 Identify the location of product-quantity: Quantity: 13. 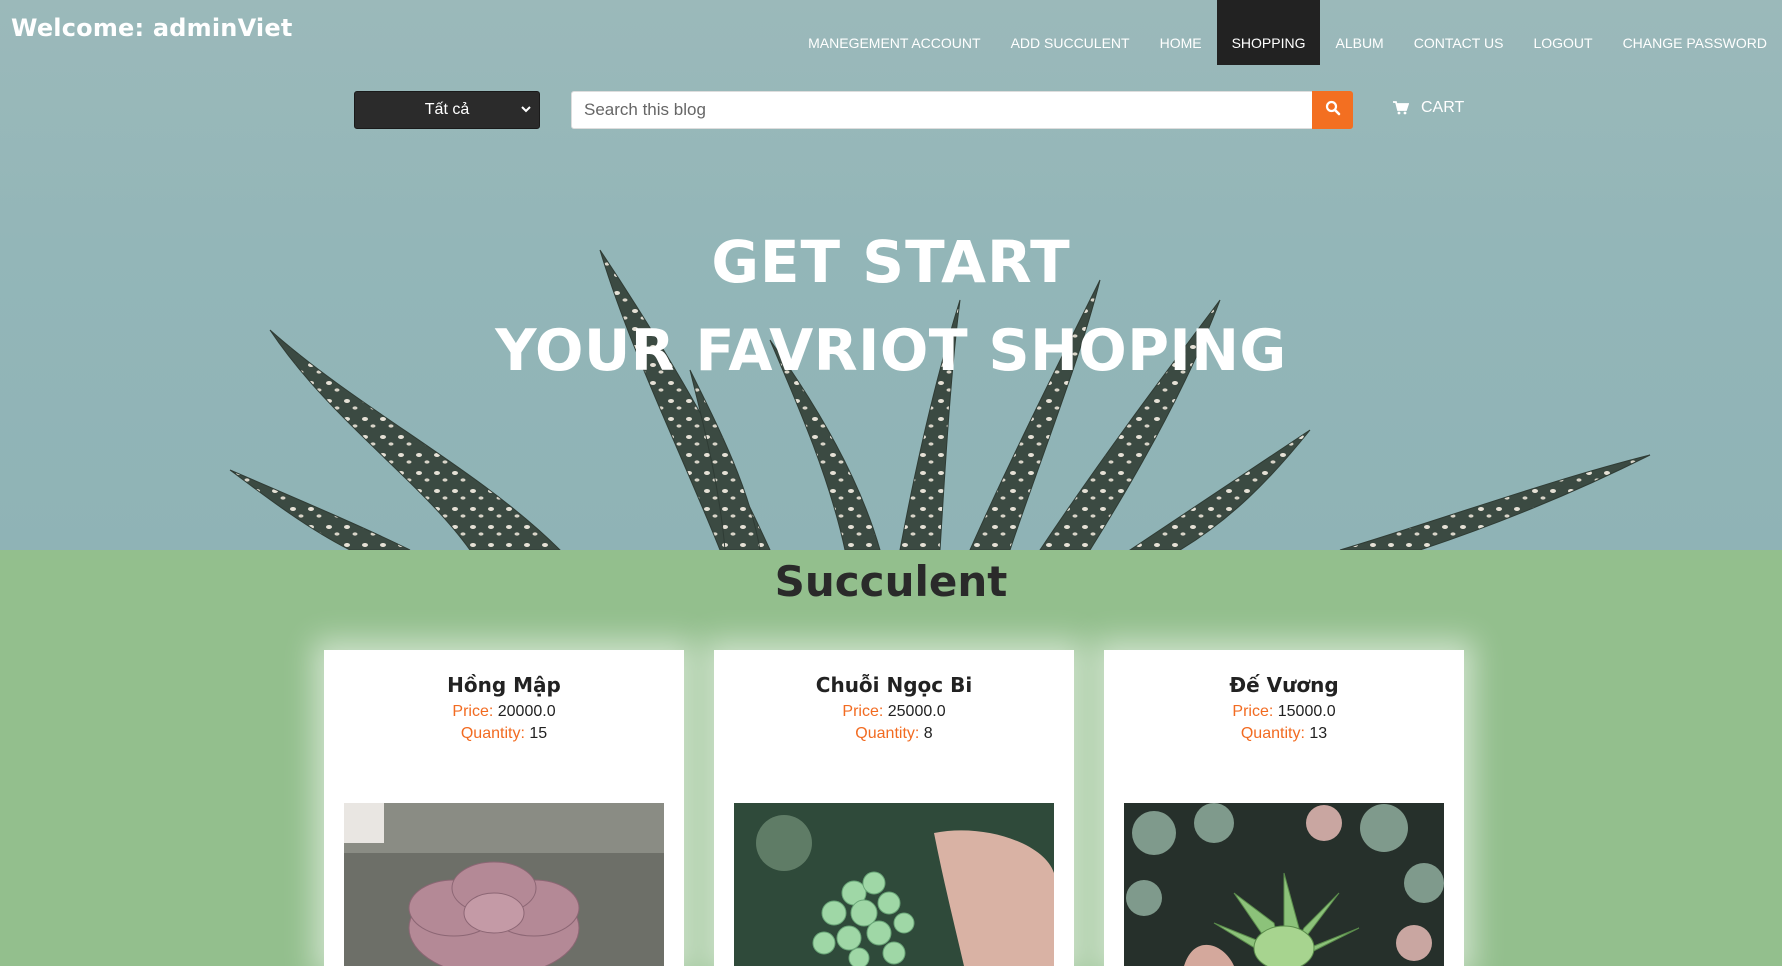
(1284, 734).